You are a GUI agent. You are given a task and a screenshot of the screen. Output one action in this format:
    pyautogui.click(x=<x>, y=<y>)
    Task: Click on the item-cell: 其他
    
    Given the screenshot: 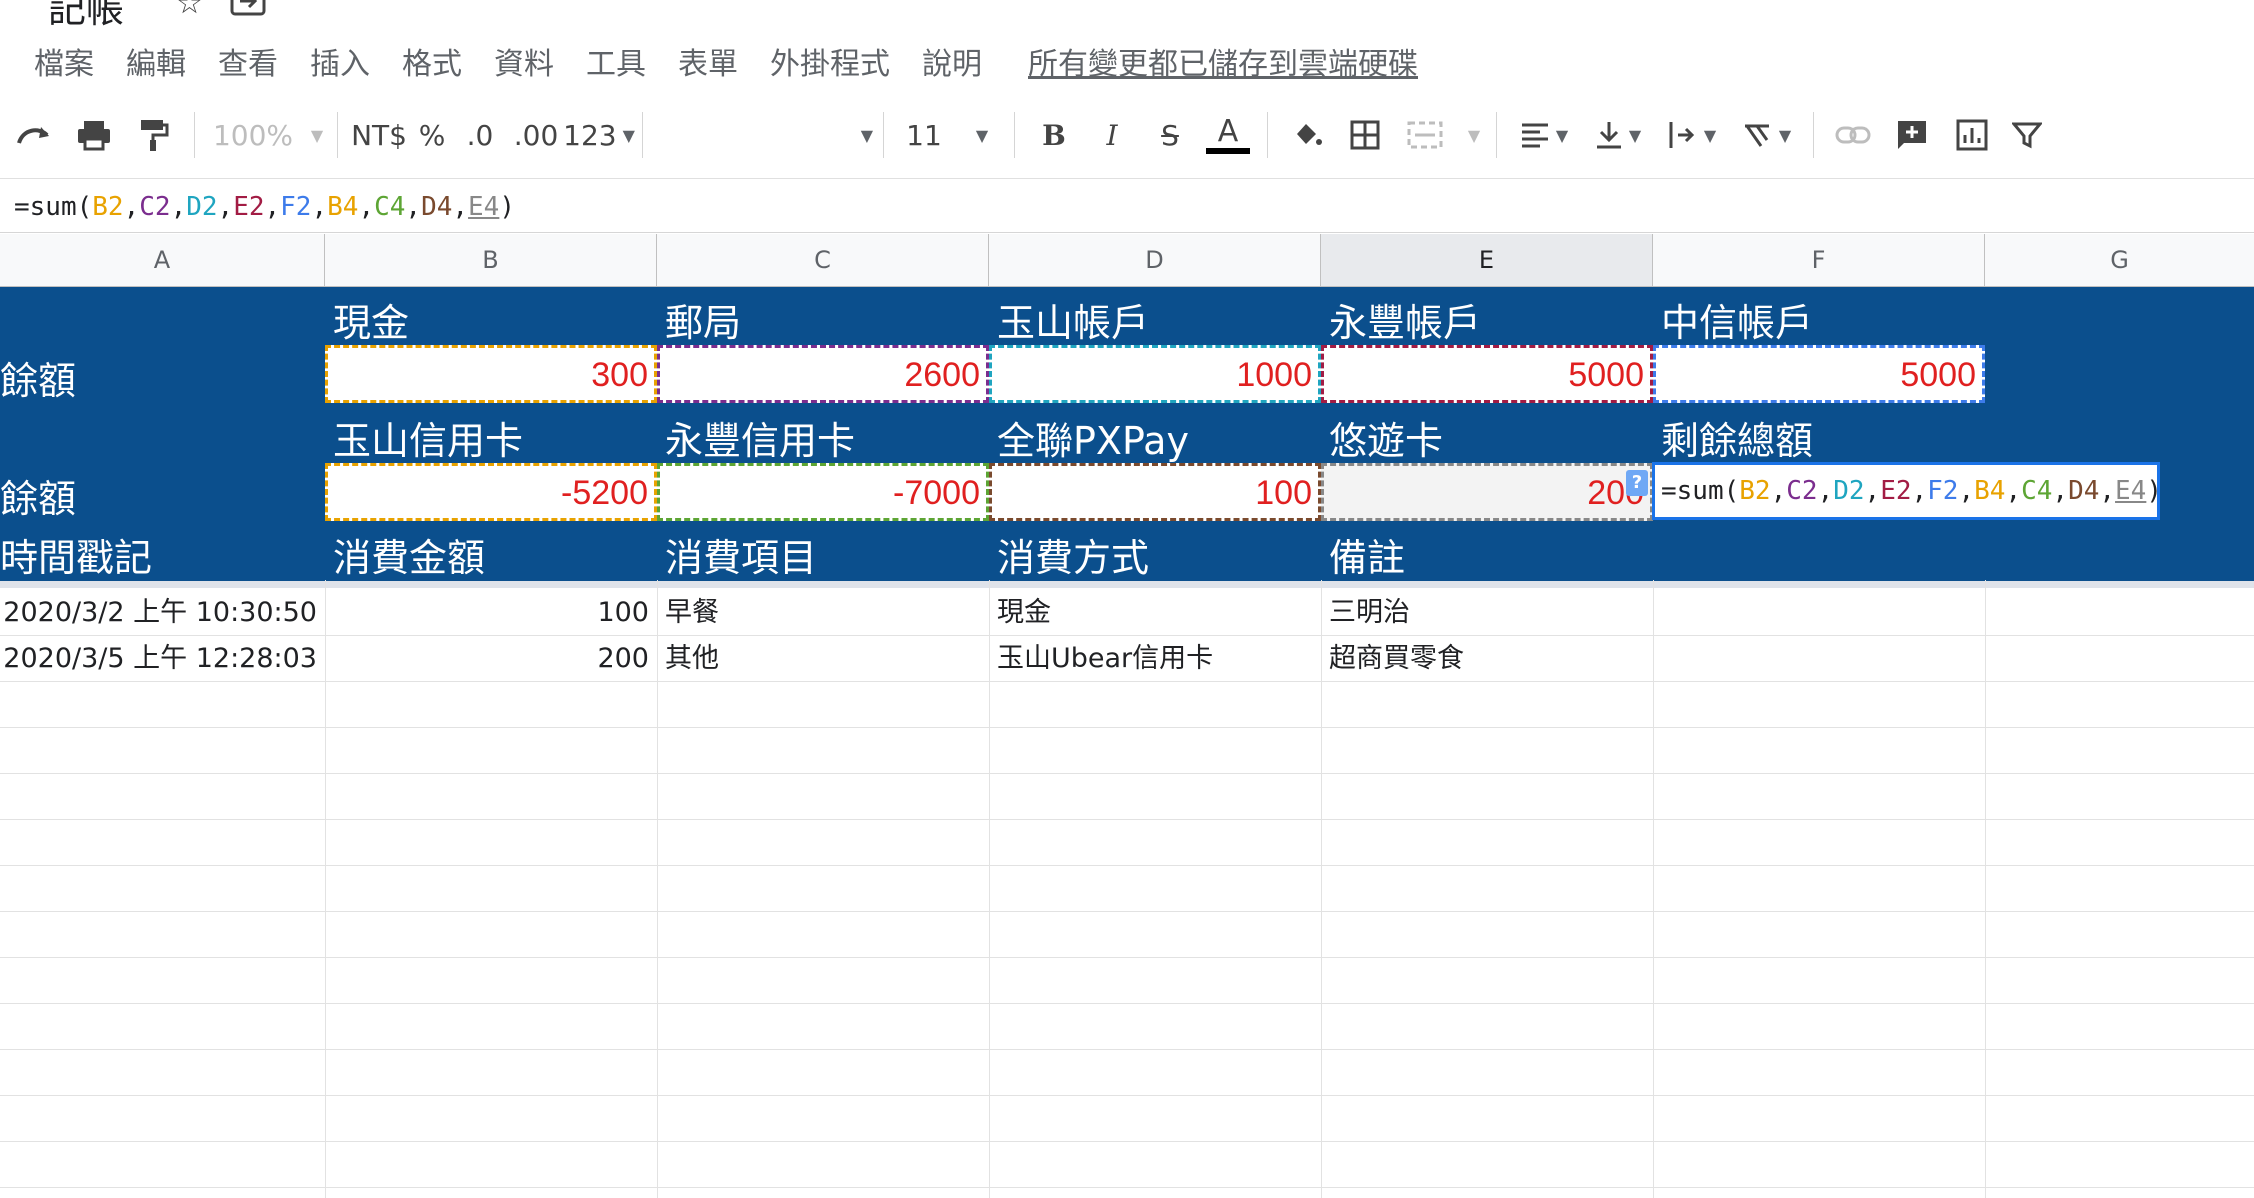 What is the action you would take?
    pyautogui.click(x=823, y=658)
    